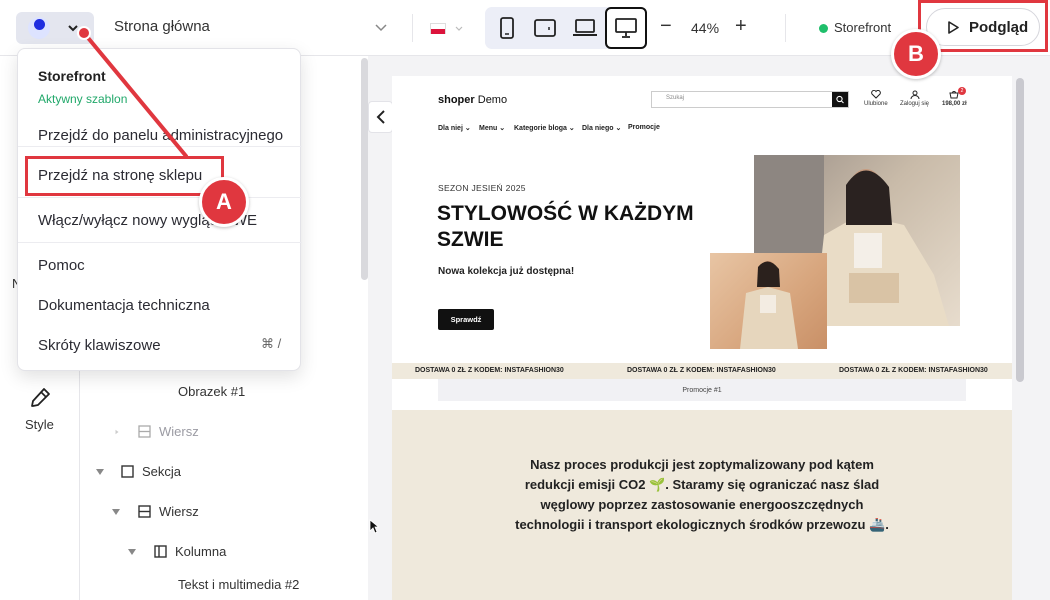 The height and width of the screenshot is (600, 1050). Describe the element at coordinates (741, 26) in the screenshot. I see `zoom-in-button: +` at that location.